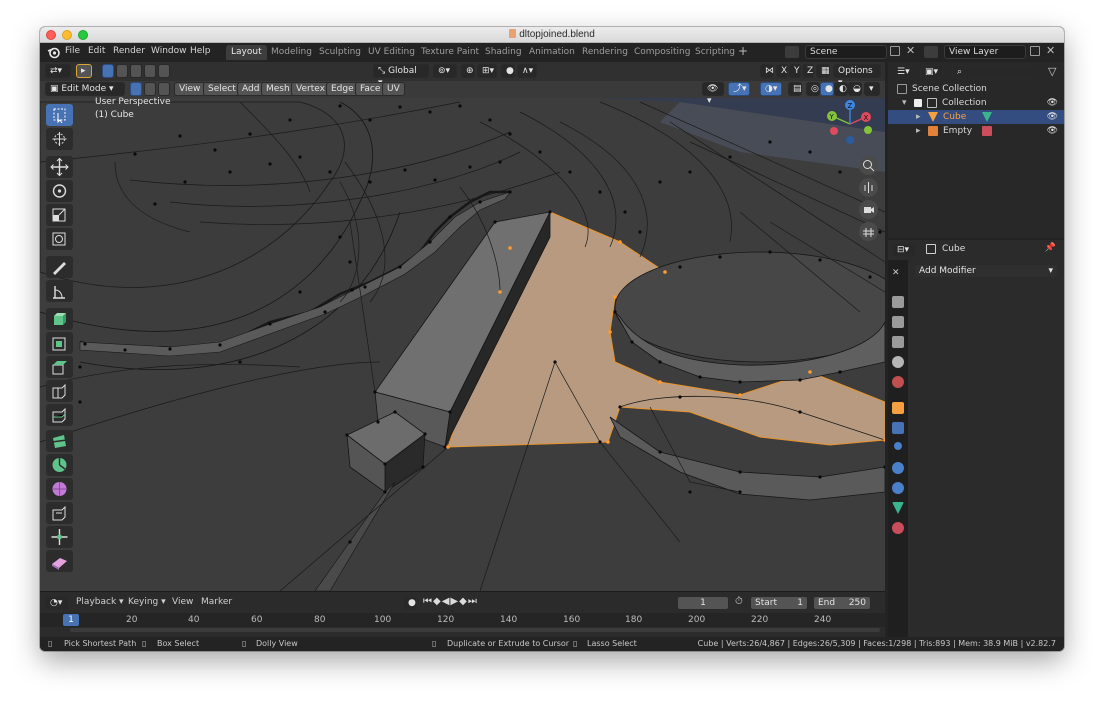 This screenshot has height=704, width=1104. What do you see at coordinates (59, 343) in the screenshot?
I see `extrude-region-tool-icon` at bounding box center [59, 343].